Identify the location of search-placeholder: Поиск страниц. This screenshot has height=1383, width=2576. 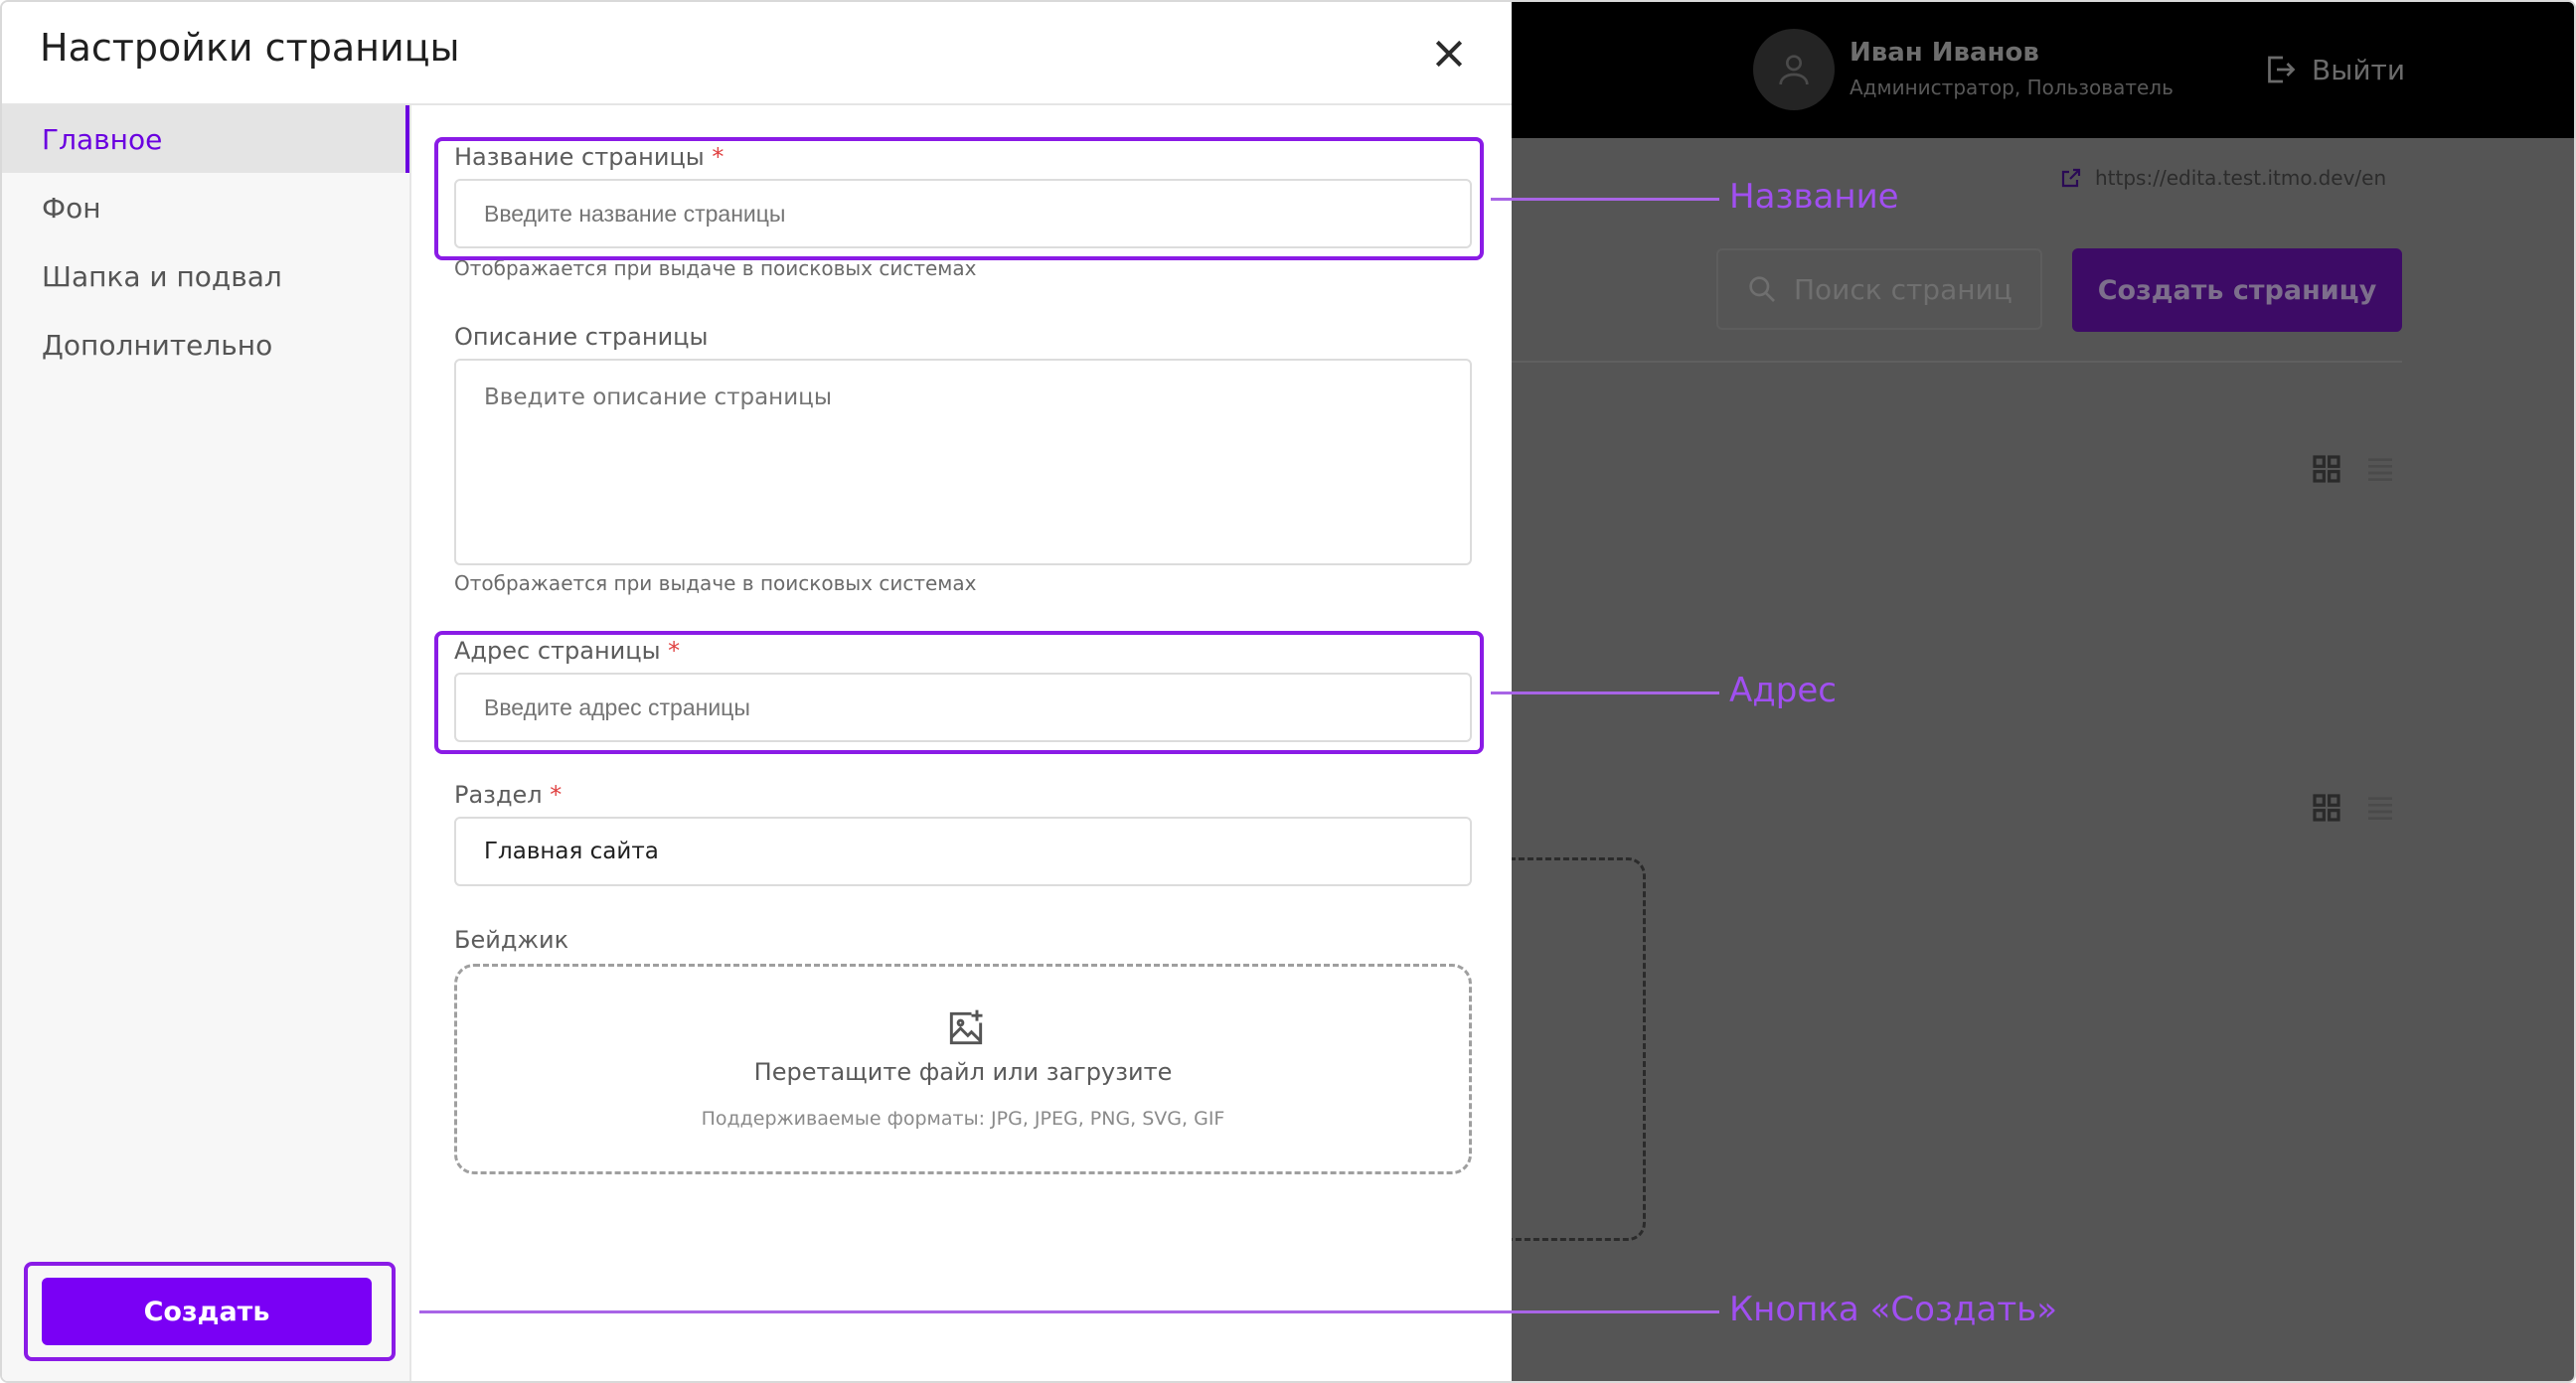
(1903, 289).